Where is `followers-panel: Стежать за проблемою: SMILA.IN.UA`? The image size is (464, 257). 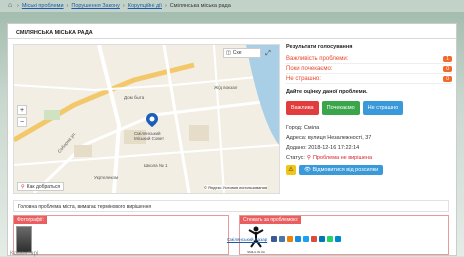 followers-panel: Стежать за проблемою: SMILA.IN.UA is located at coordinates (344, 235).